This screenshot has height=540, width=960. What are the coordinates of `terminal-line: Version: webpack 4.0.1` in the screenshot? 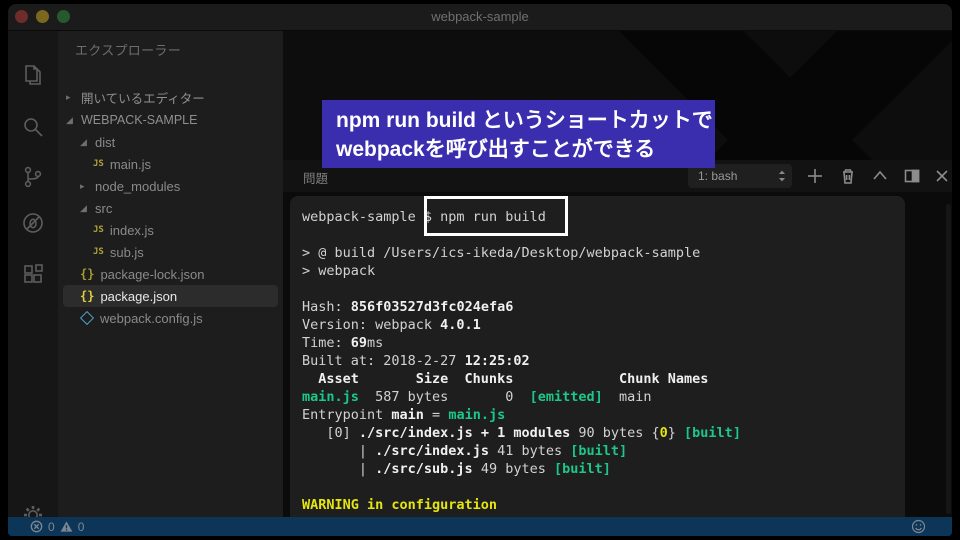 It's located at (391, 325).